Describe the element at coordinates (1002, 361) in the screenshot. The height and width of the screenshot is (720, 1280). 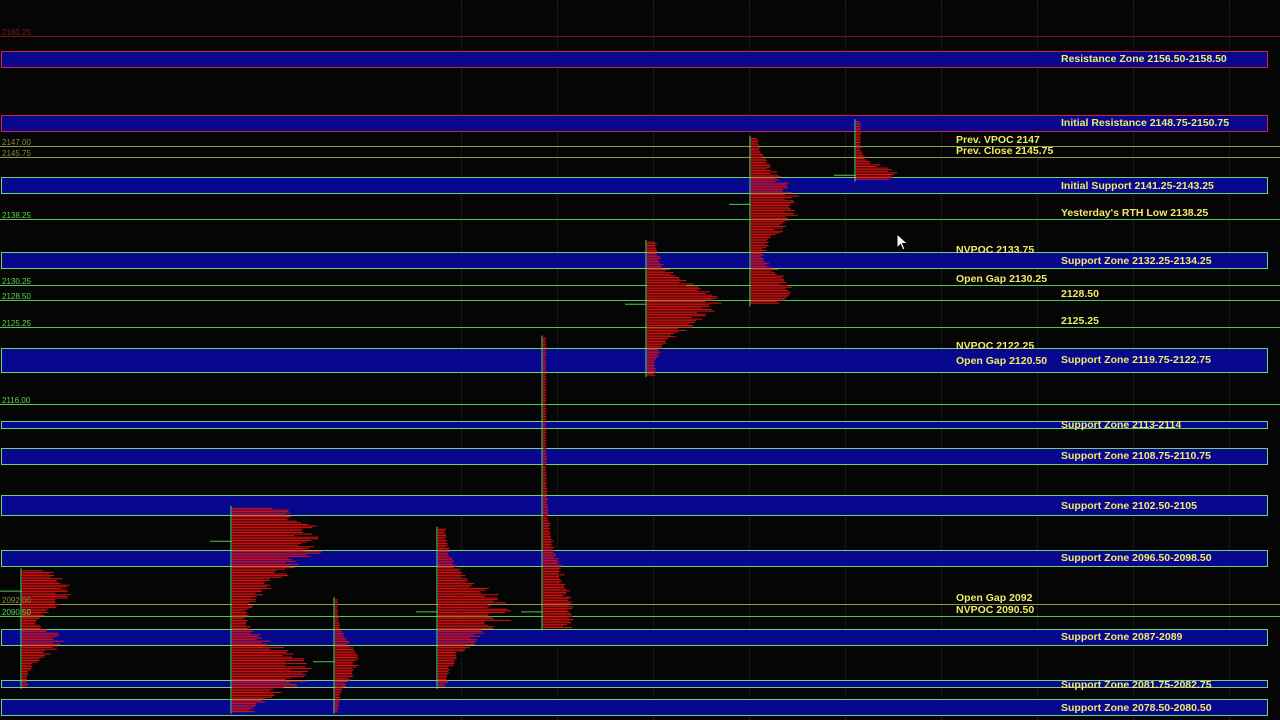
I see `level-label: Open Gap 2120.50` at that location.